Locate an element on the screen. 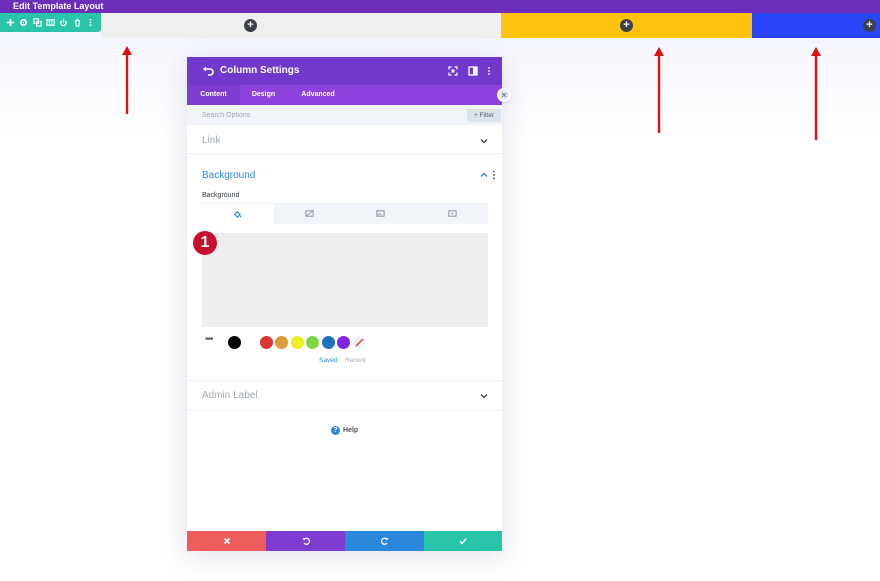  cancel-button is located at coordinates (226, 541).